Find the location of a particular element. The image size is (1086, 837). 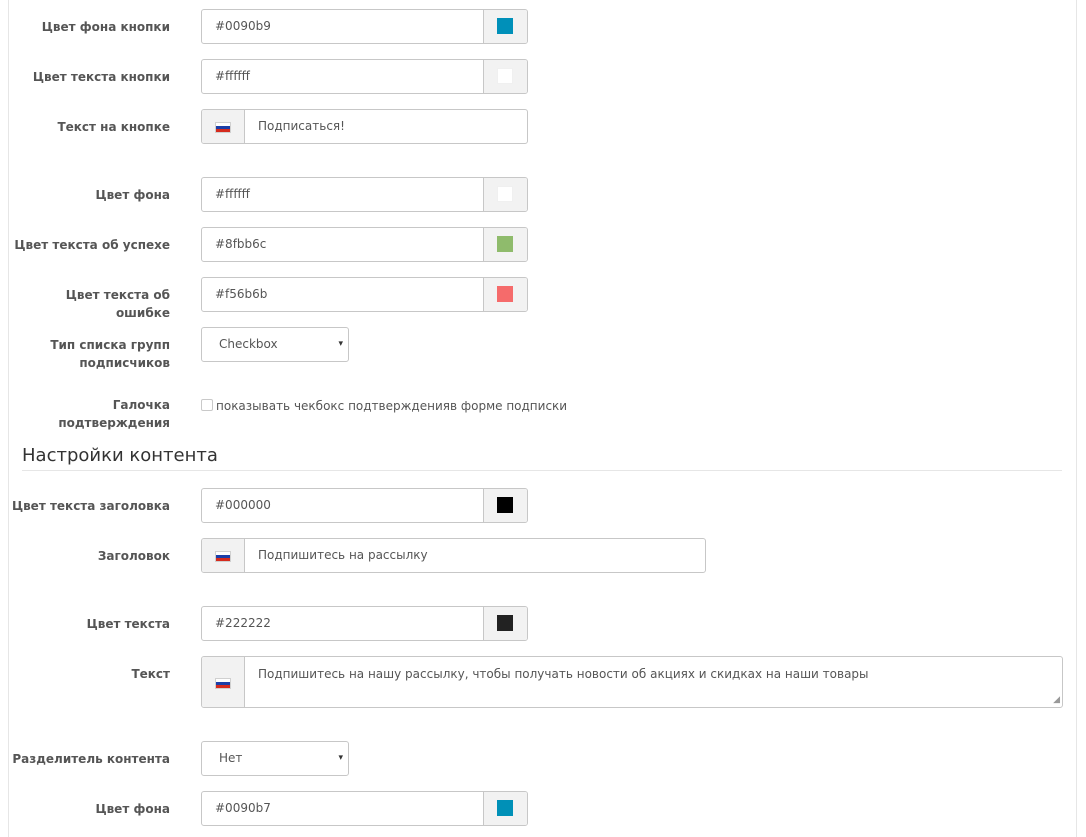

groups-list-type-value: Checkbox is located at coordinates (248, 344).